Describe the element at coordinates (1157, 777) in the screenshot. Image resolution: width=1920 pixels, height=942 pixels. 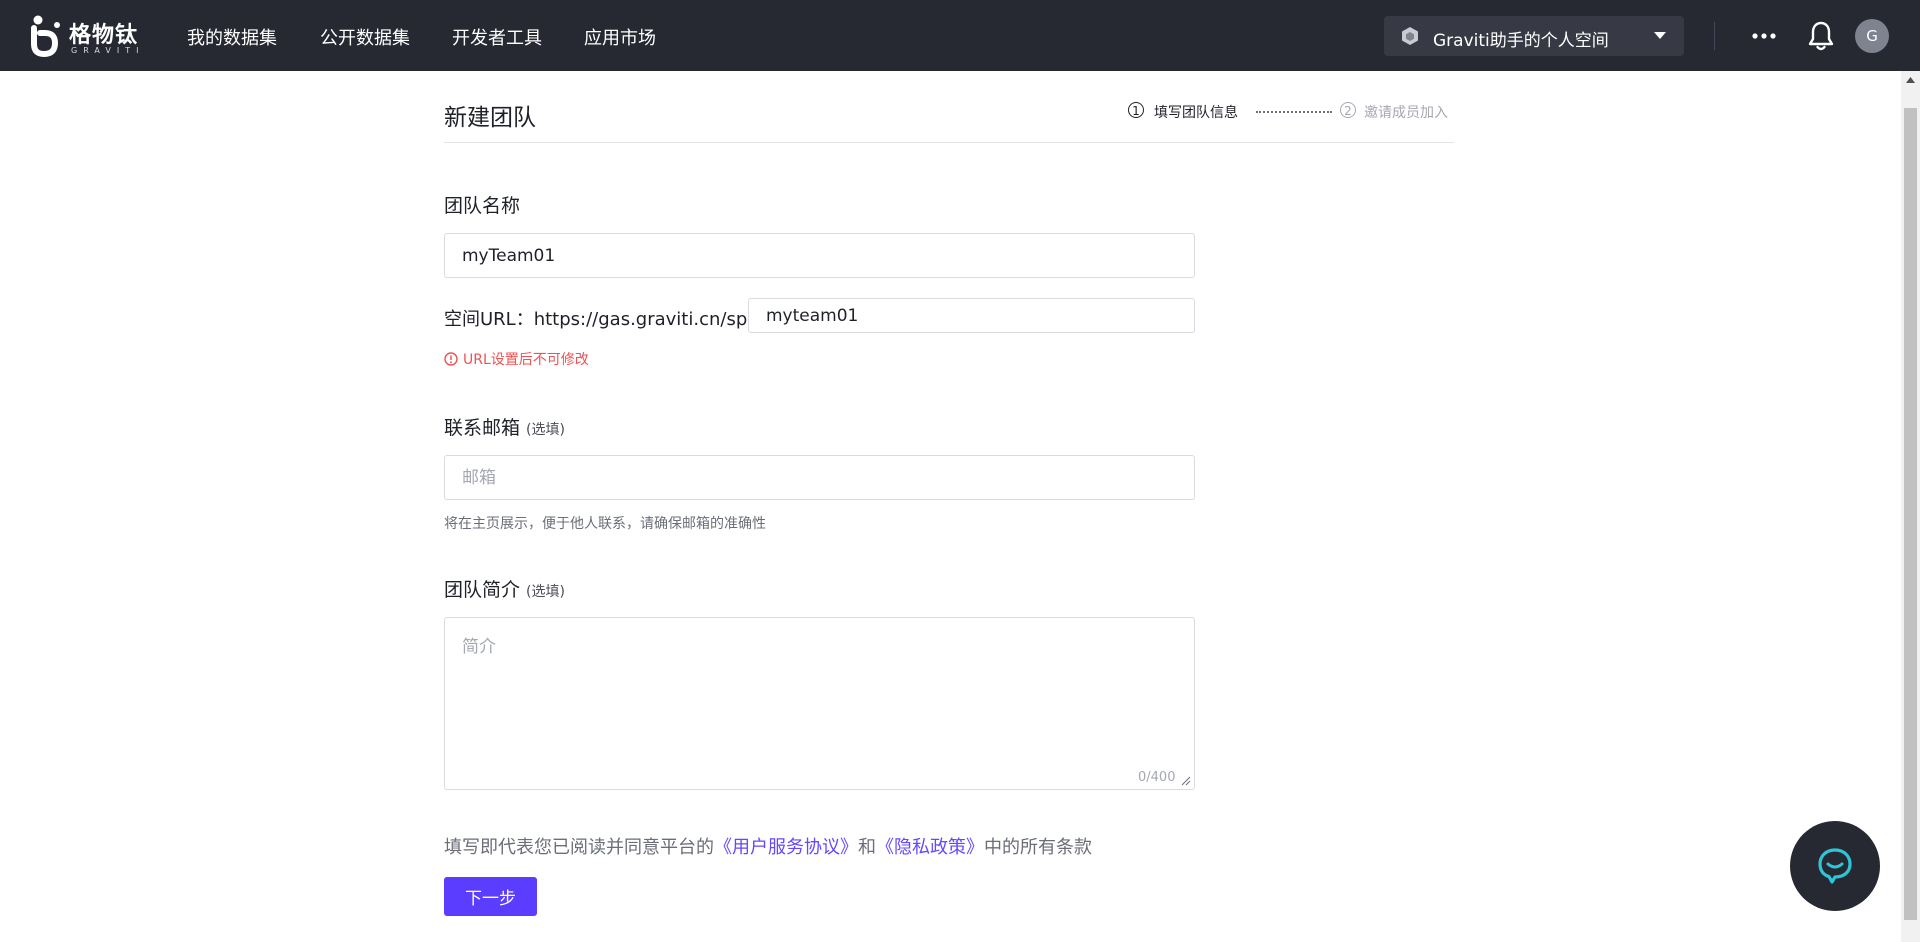
I see `intro-char-counter: 0/400` at that location.